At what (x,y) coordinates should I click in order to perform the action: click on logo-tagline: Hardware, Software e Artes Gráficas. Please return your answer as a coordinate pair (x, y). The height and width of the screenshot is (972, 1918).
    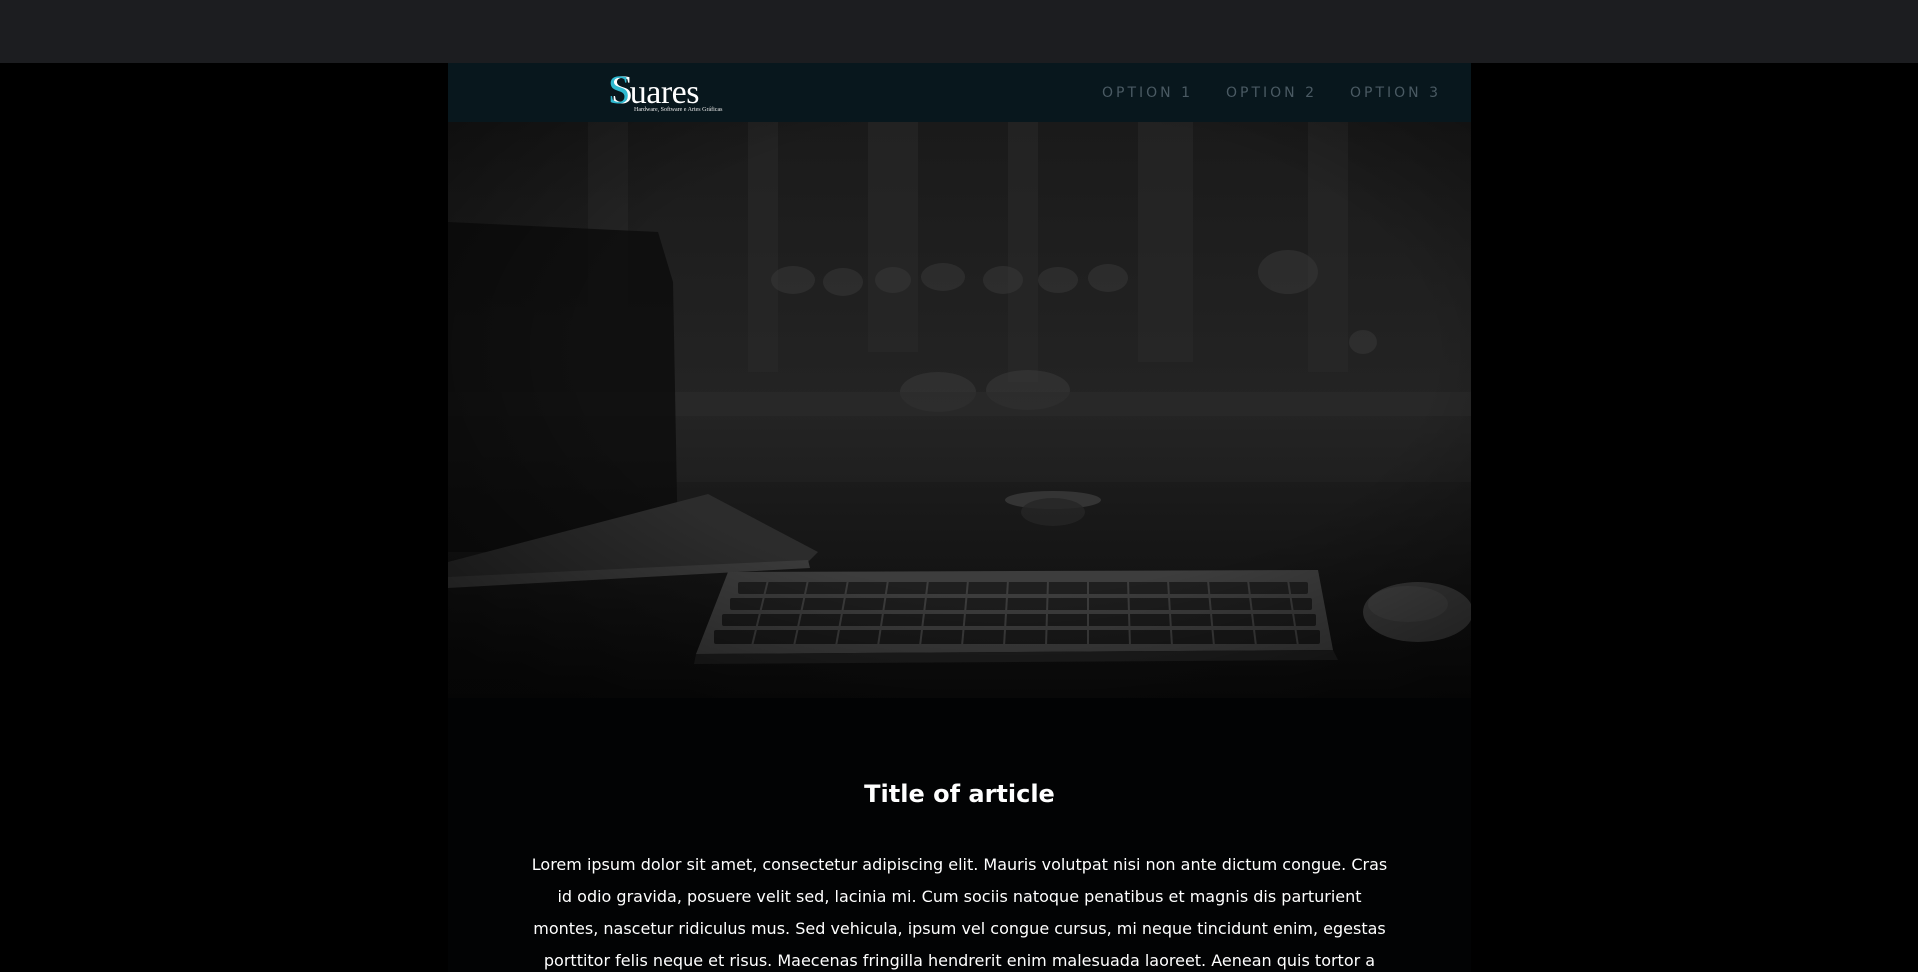
    Looking at the image, I should click on (678, 110).